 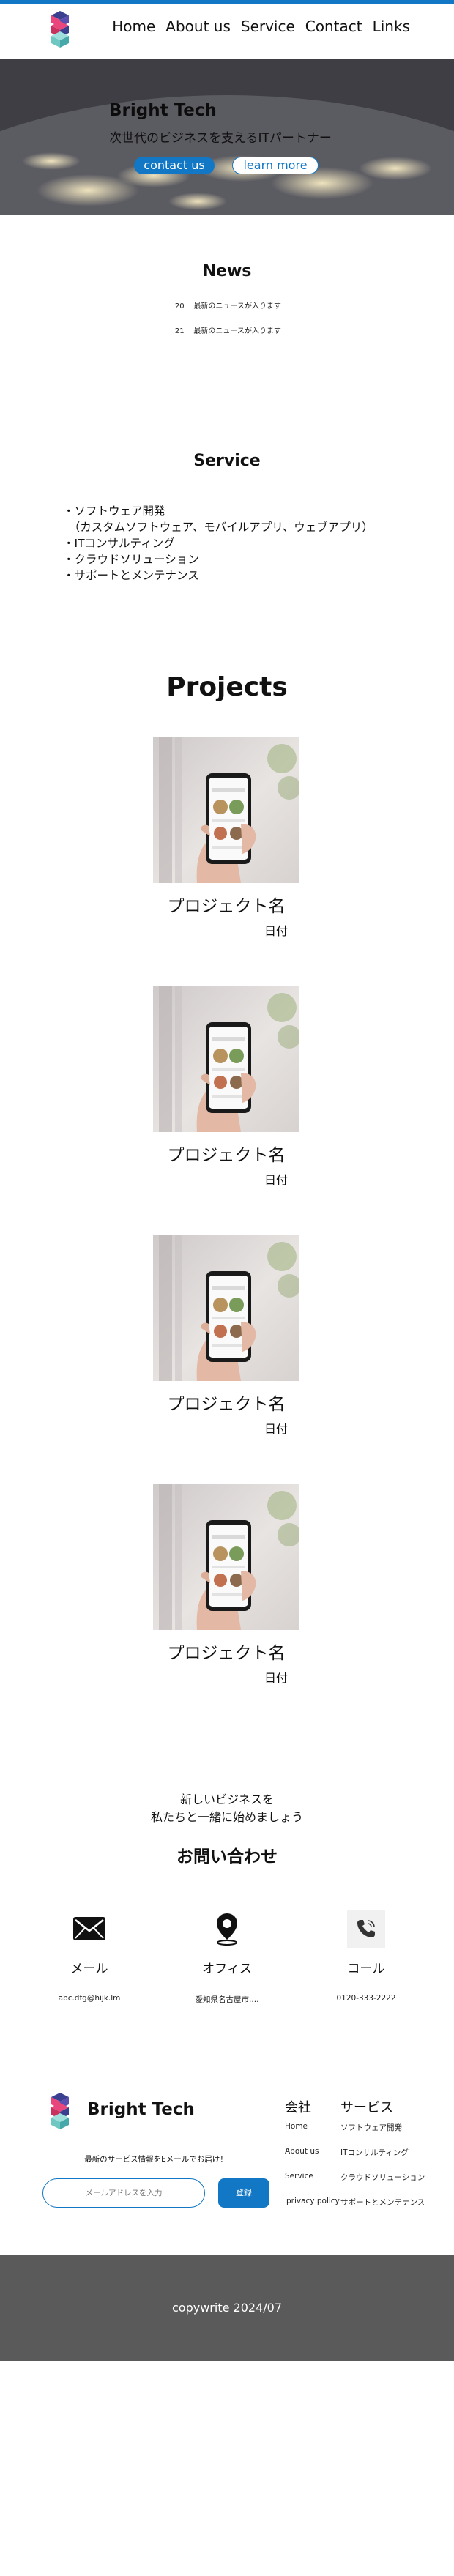 I want to click on nav-service: Service, so click(x=268, y=26).